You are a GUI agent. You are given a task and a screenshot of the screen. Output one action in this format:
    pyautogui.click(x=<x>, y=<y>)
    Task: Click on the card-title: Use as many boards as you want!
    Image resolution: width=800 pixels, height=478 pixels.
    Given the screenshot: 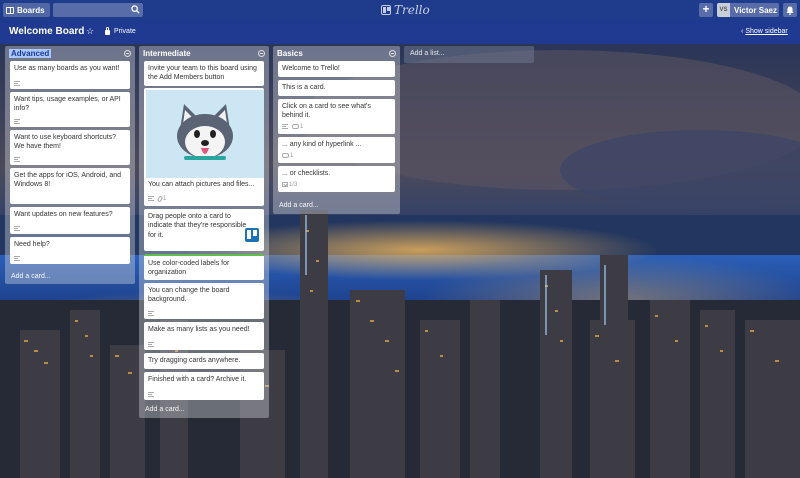 What is the action you would take?
    pyautogui.click(x=67, y=68)
    